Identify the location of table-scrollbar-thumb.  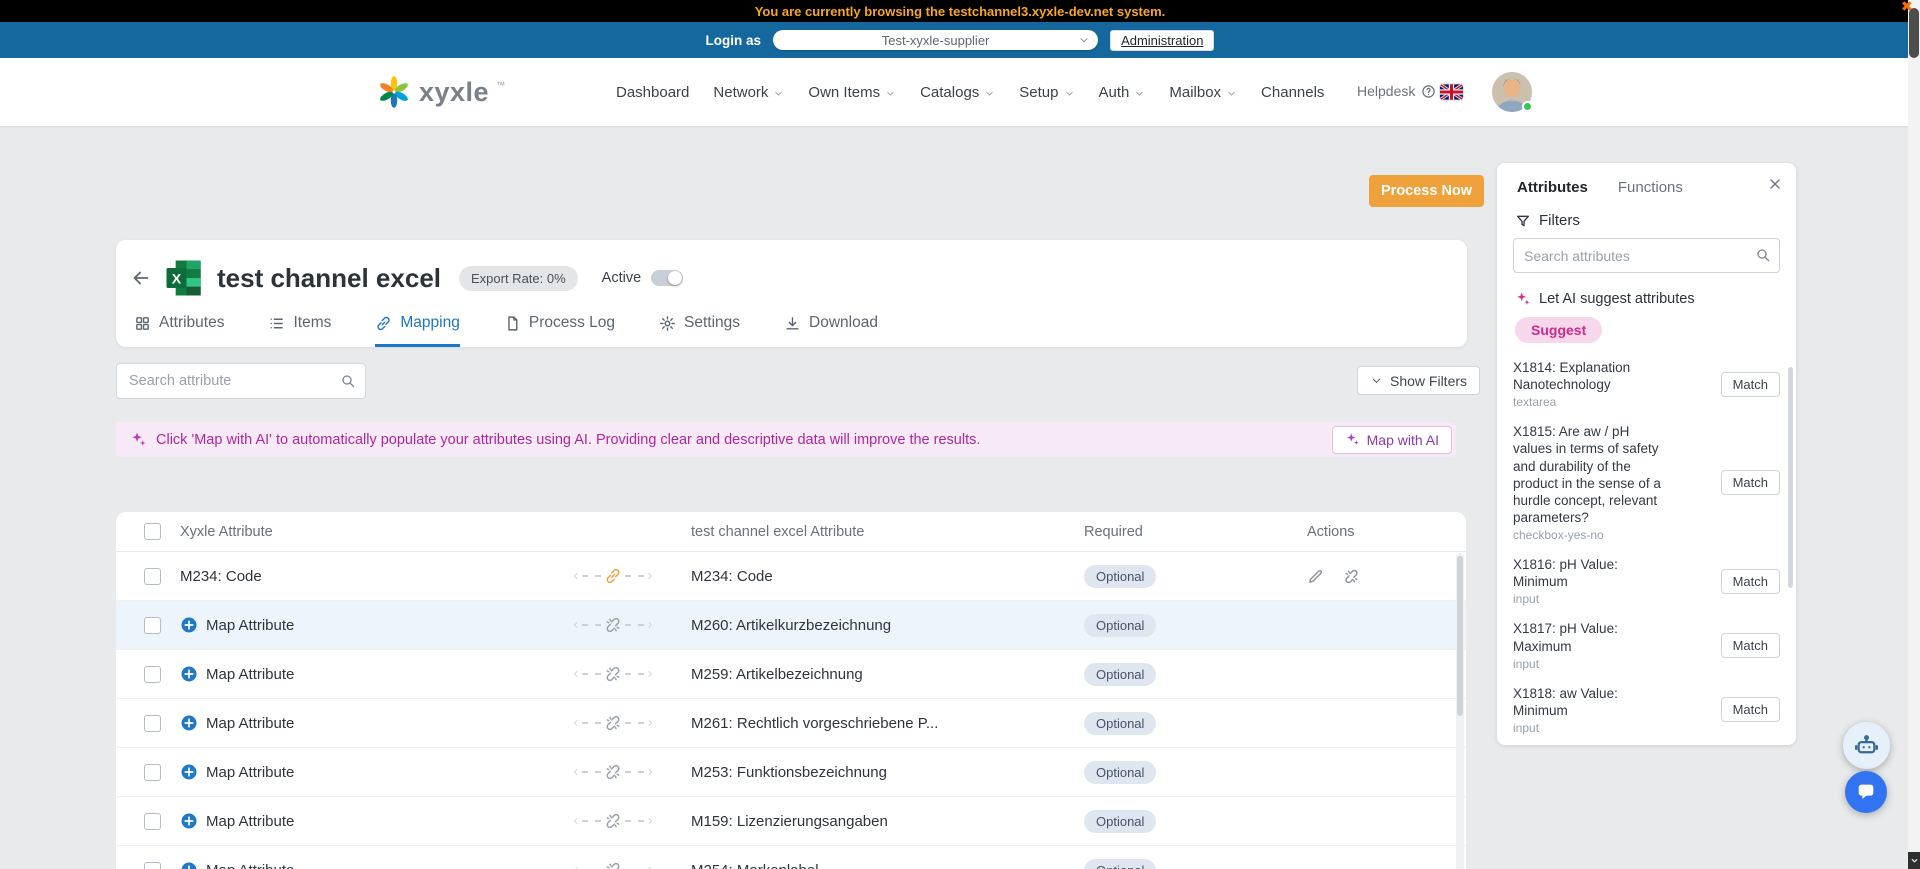
(1460, 636).